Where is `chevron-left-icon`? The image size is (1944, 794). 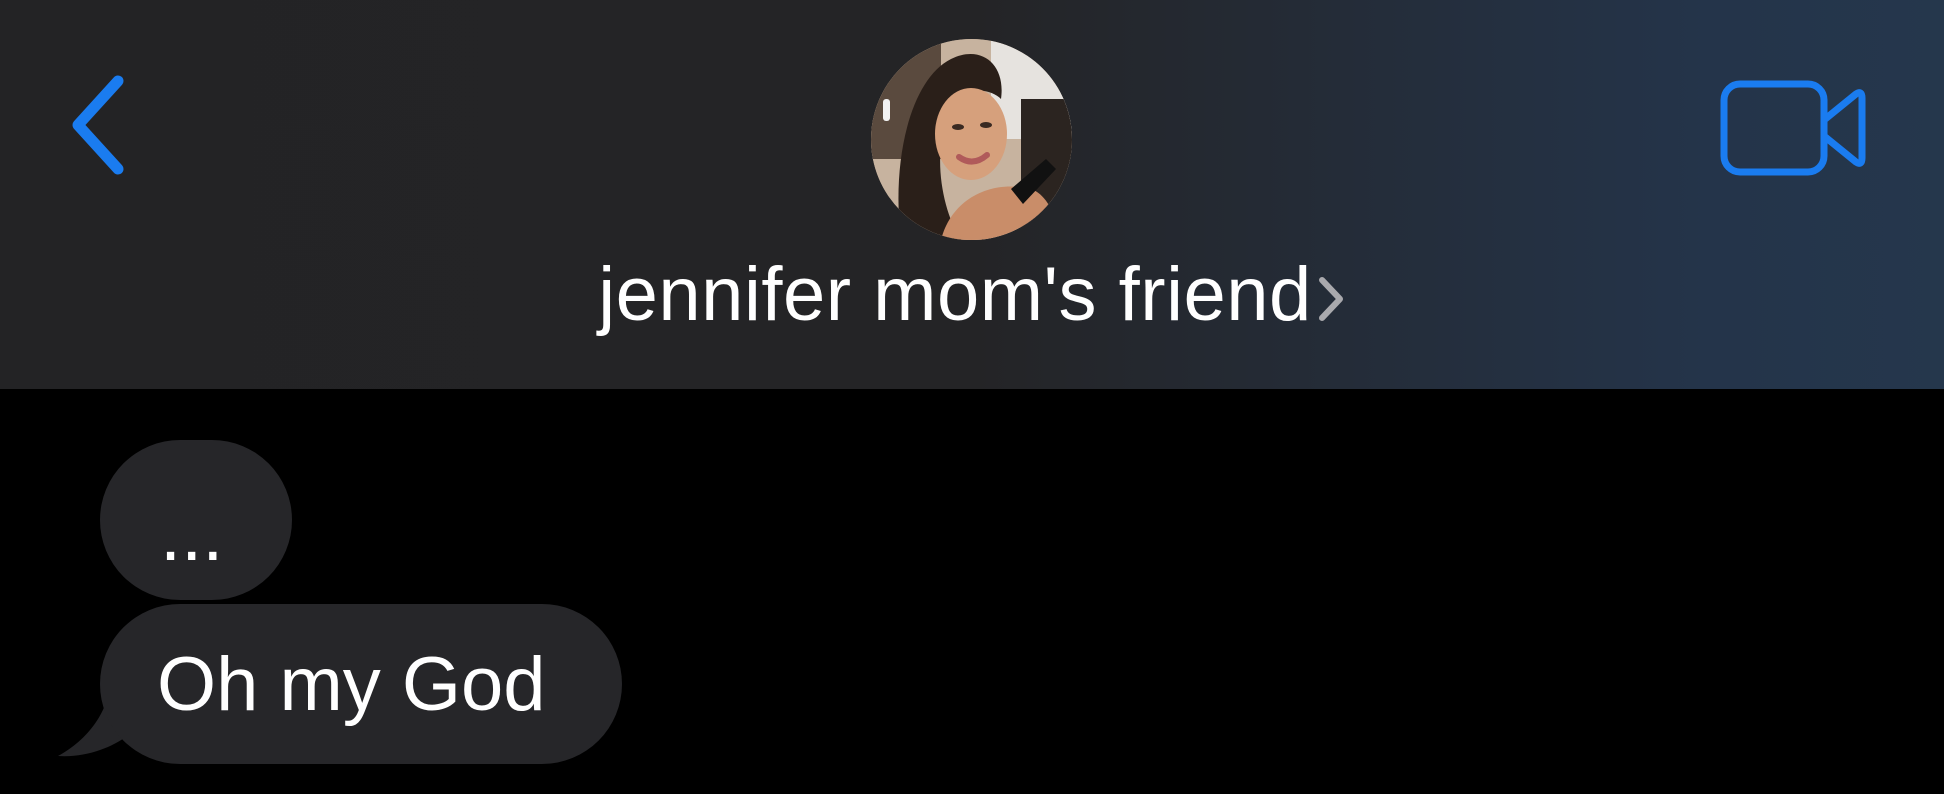 chevron-left-icon is located at coordinates (98, 125).